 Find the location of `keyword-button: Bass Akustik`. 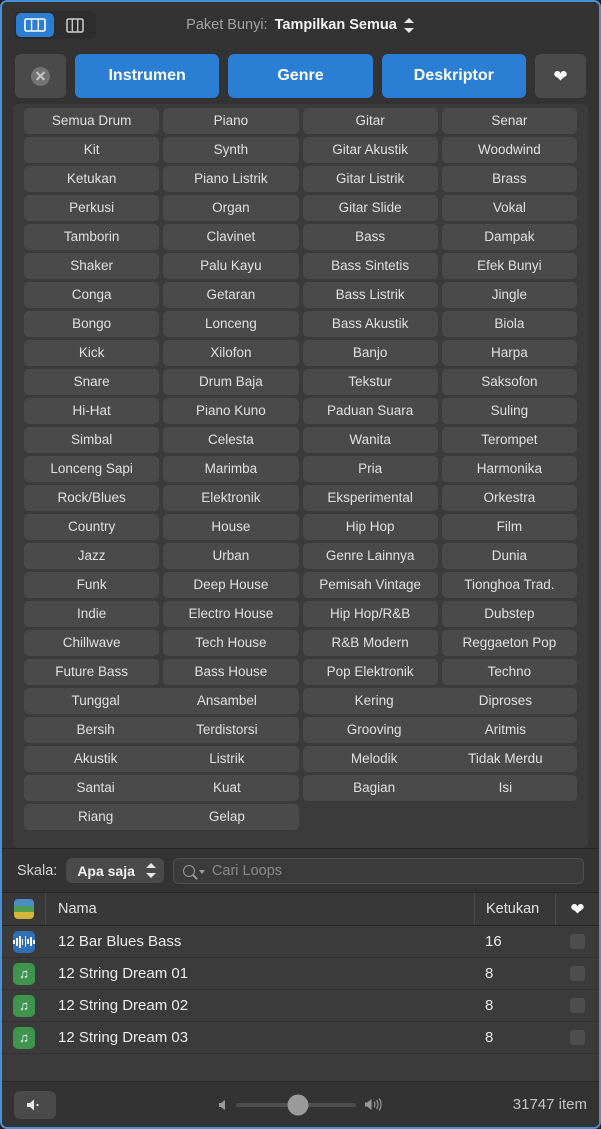

keyword-button: Bass Akustik is located at coordinates (370, 324).